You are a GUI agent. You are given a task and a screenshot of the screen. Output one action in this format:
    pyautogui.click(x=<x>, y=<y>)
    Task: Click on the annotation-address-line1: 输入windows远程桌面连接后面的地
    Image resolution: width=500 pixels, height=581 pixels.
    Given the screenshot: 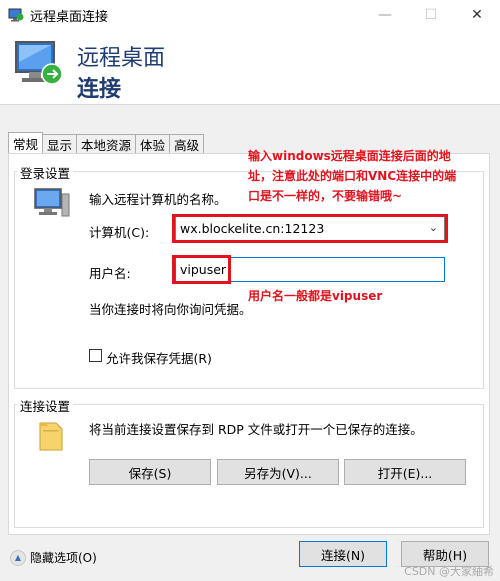 What is the action you would take?
    pyautogui.click(x=349, y=156)
    